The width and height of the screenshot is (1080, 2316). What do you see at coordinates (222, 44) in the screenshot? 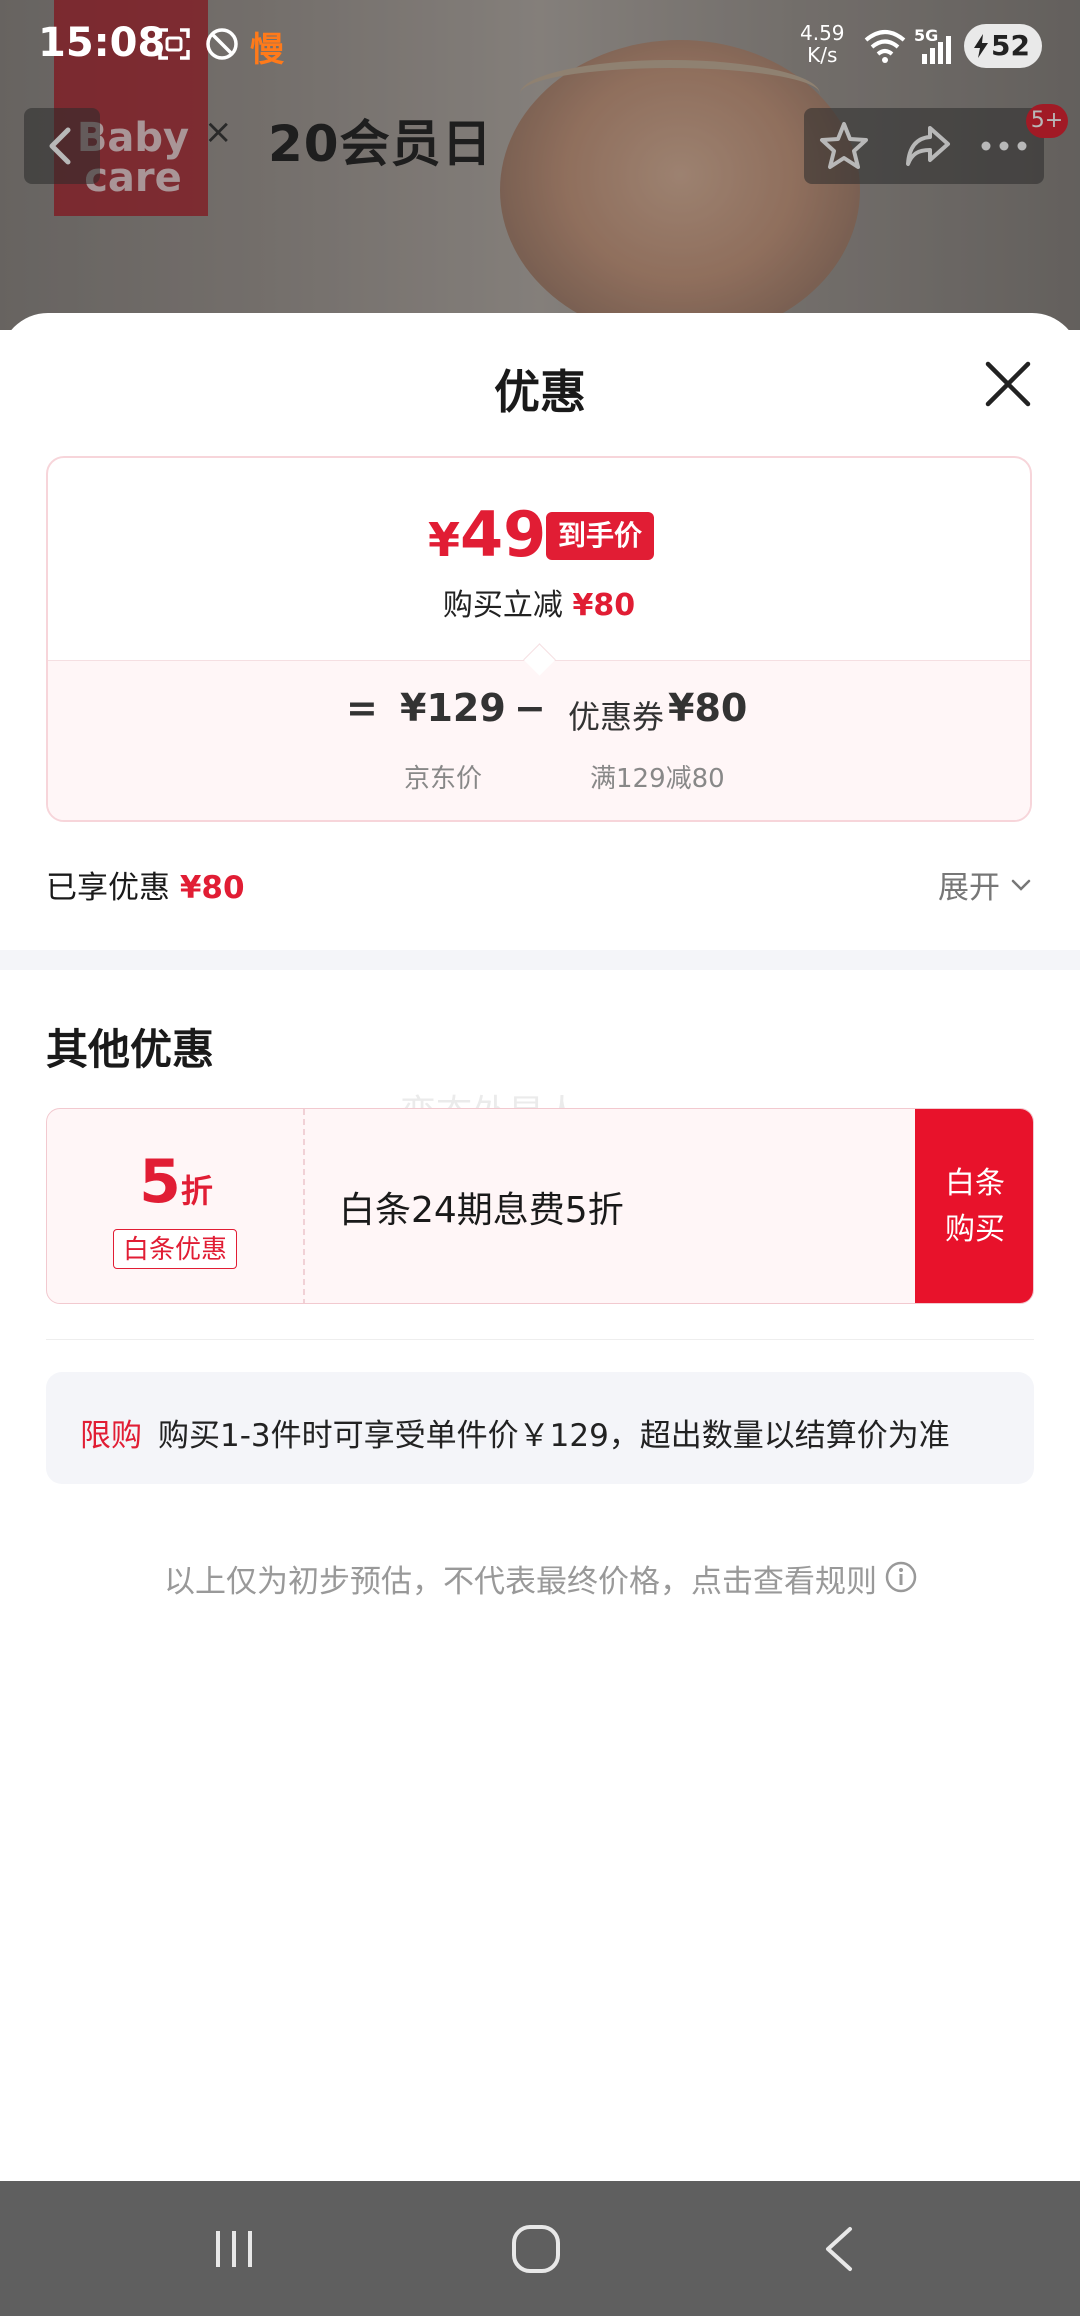
I see `no-disturb-icon` at bounding box center [222, 44].